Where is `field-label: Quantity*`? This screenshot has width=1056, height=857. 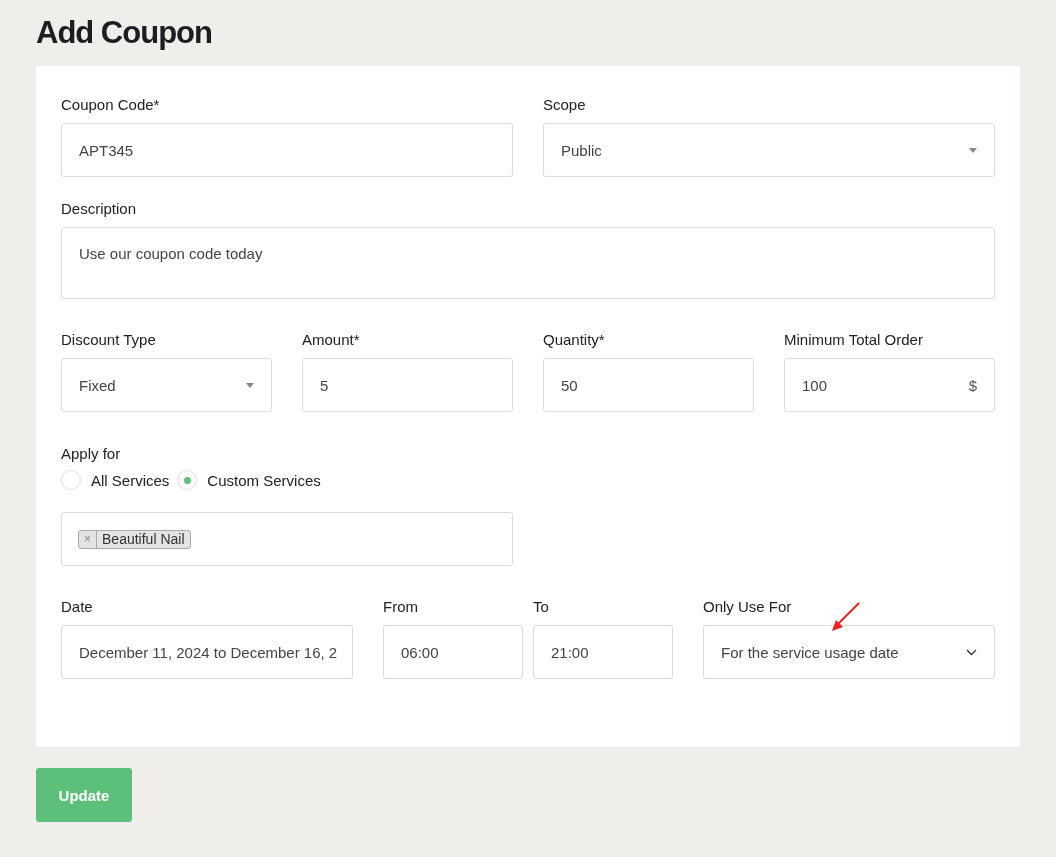
field-label: Quantity* is located at coordinates (574, 340).